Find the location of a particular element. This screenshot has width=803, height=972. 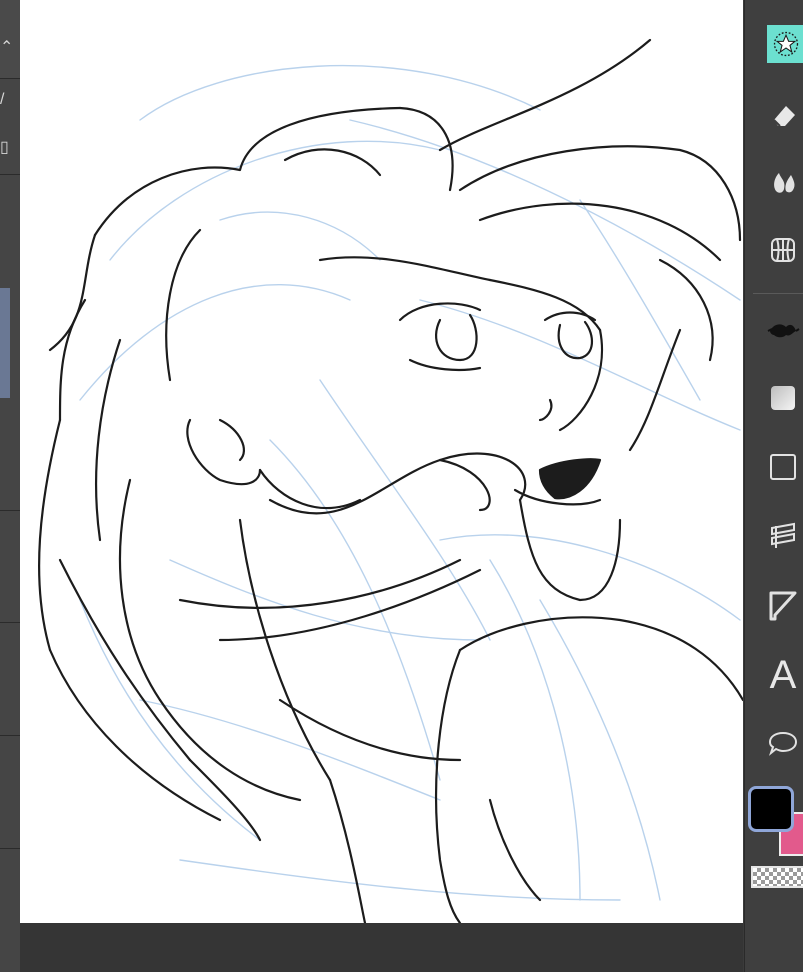

fill-bucket-icon is located at coordinates (783, 328).